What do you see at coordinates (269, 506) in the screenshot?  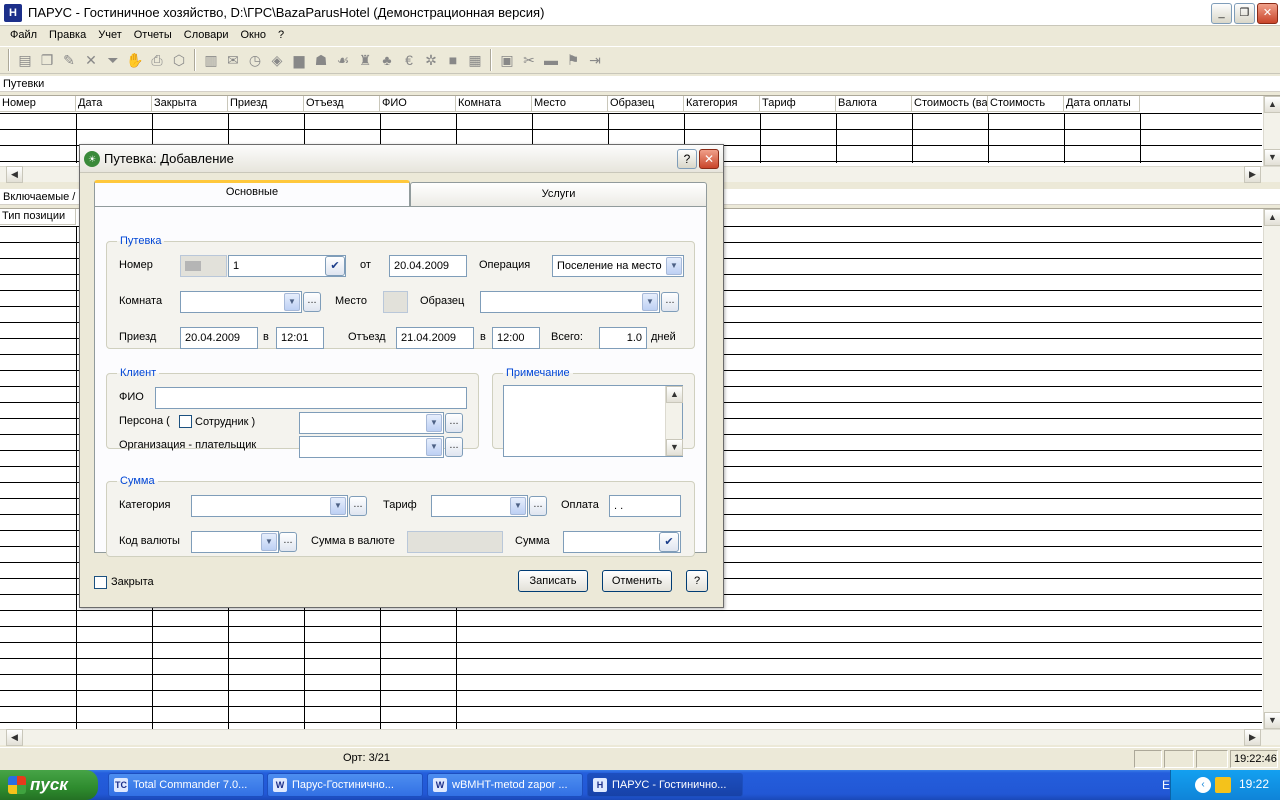 I see `category-select: ▼` at bounding box center [269, 506].